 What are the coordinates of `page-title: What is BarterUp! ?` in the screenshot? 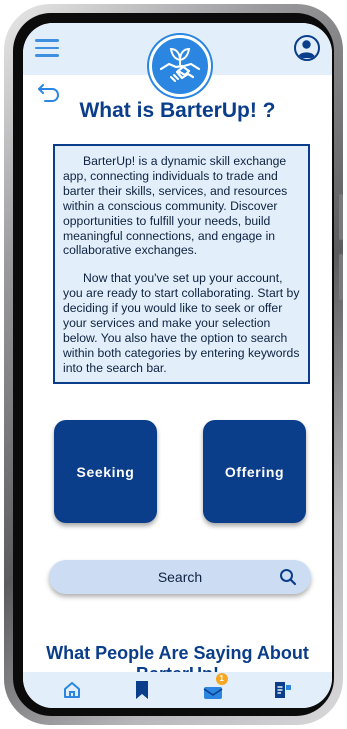 It's located at (177, 110).